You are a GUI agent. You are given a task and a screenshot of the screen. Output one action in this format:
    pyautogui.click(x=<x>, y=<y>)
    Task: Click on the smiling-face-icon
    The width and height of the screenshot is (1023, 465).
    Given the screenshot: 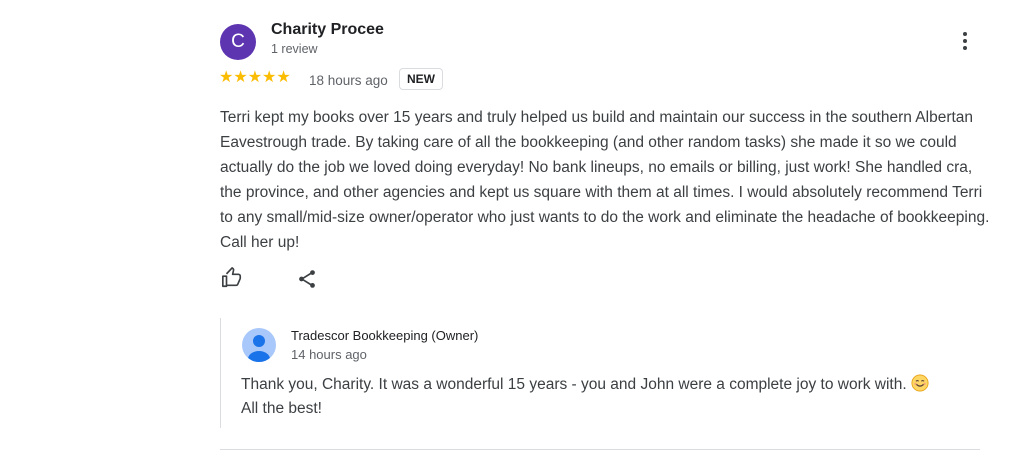 What is the action you would take?
    pyautogui.click(x=920, y=383)
    